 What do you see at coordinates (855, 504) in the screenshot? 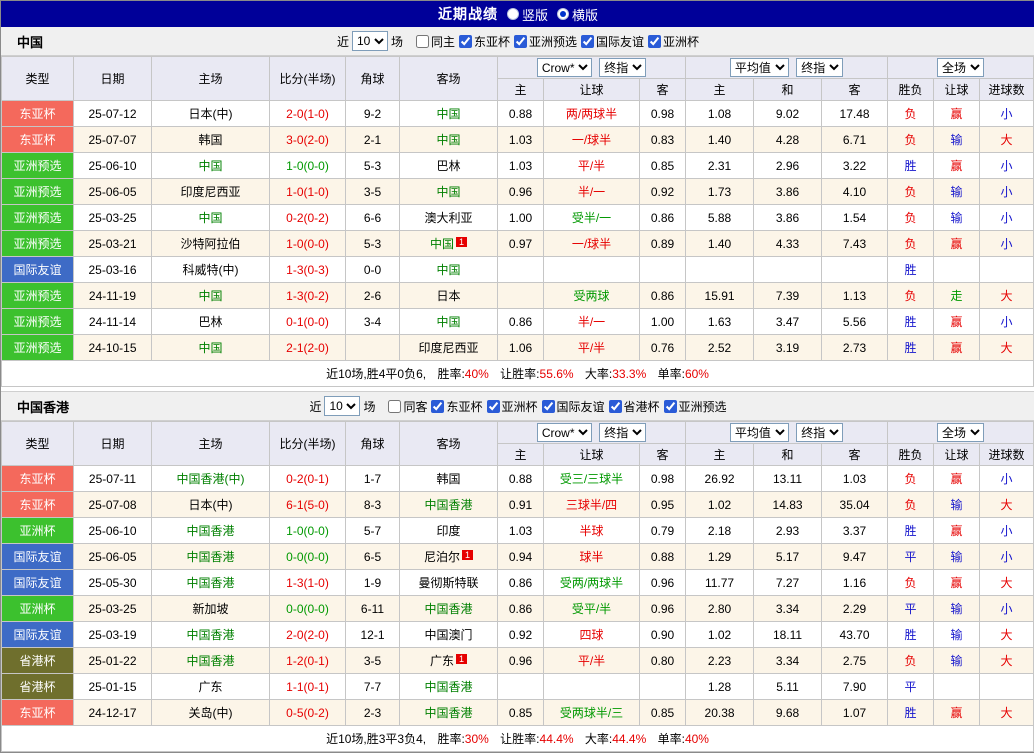
I see `euro-away-odds: 35.04` at bounding box center [855, 504].